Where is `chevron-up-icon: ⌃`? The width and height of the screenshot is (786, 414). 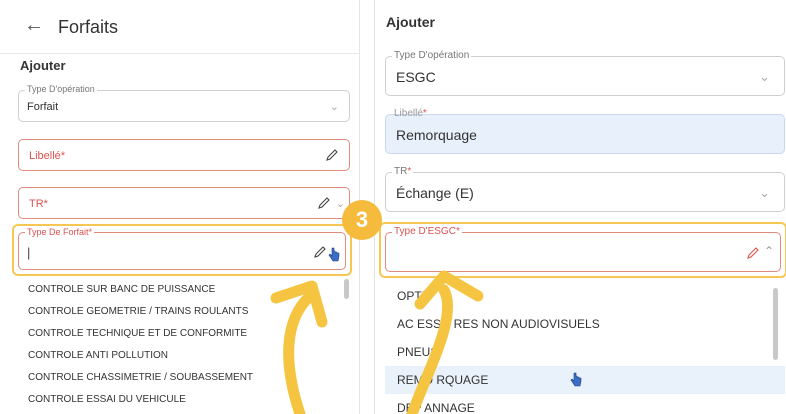
chevron-up-icon: ⌃ is located at coordinates (768, 251).